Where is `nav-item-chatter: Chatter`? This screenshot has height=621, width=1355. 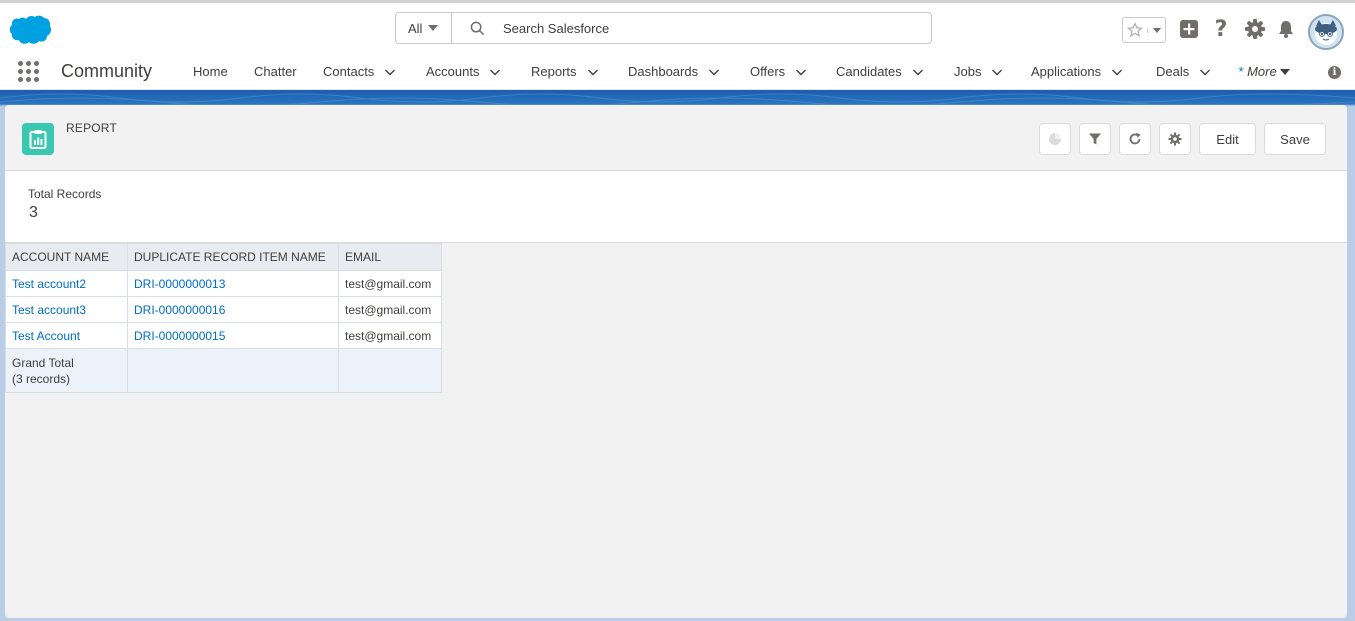 nav-item-chatter: Chatter is located at coordinates (275, 71).